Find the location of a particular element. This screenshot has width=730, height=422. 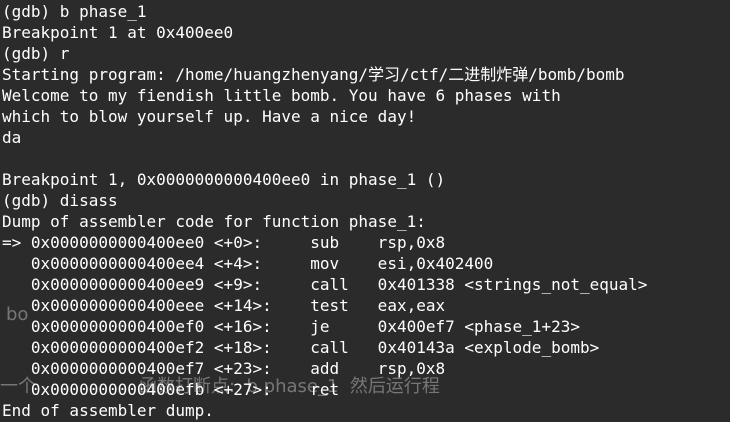

terminal-line: (gdb) r is located at coordinates (36, 53).